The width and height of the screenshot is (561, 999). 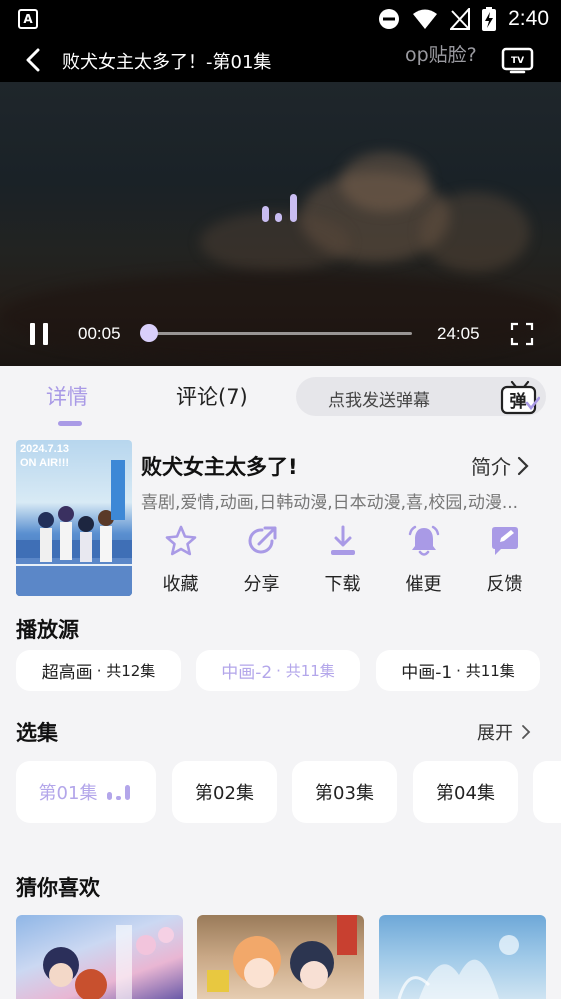 What do you see at coordinates (261, 584) in the screenshot?
I see `share-label: 分享` at bounding box center [261, 584].